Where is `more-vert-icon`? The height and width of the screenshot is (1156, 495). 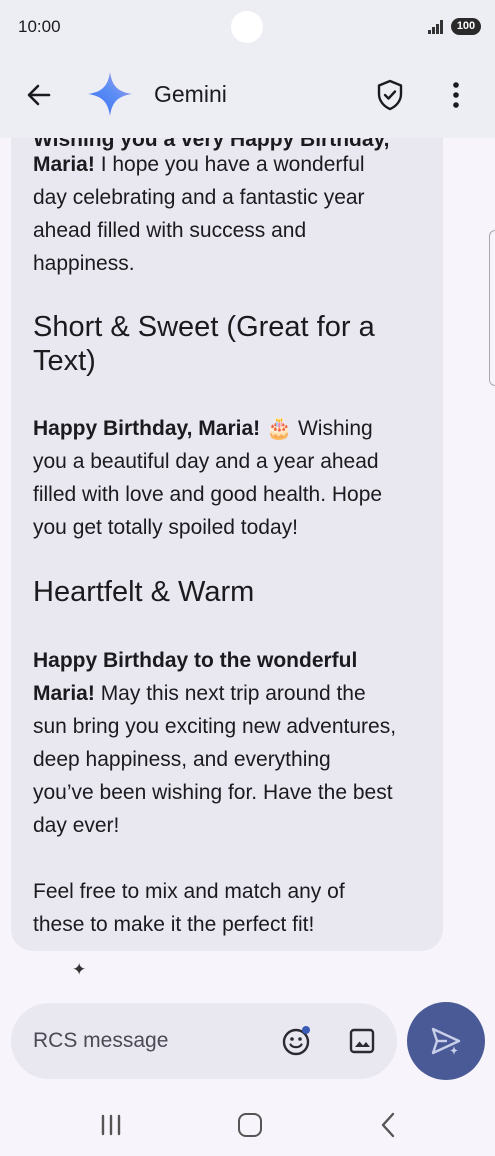
more-vert-icon is located at coordinates (456, 95).